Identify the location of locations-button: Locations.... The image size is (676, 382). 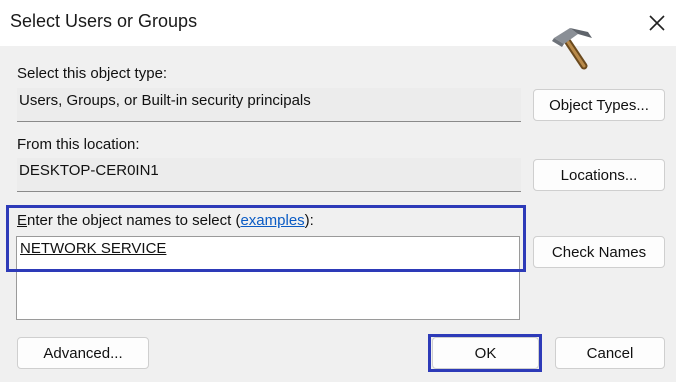
(599, 175).